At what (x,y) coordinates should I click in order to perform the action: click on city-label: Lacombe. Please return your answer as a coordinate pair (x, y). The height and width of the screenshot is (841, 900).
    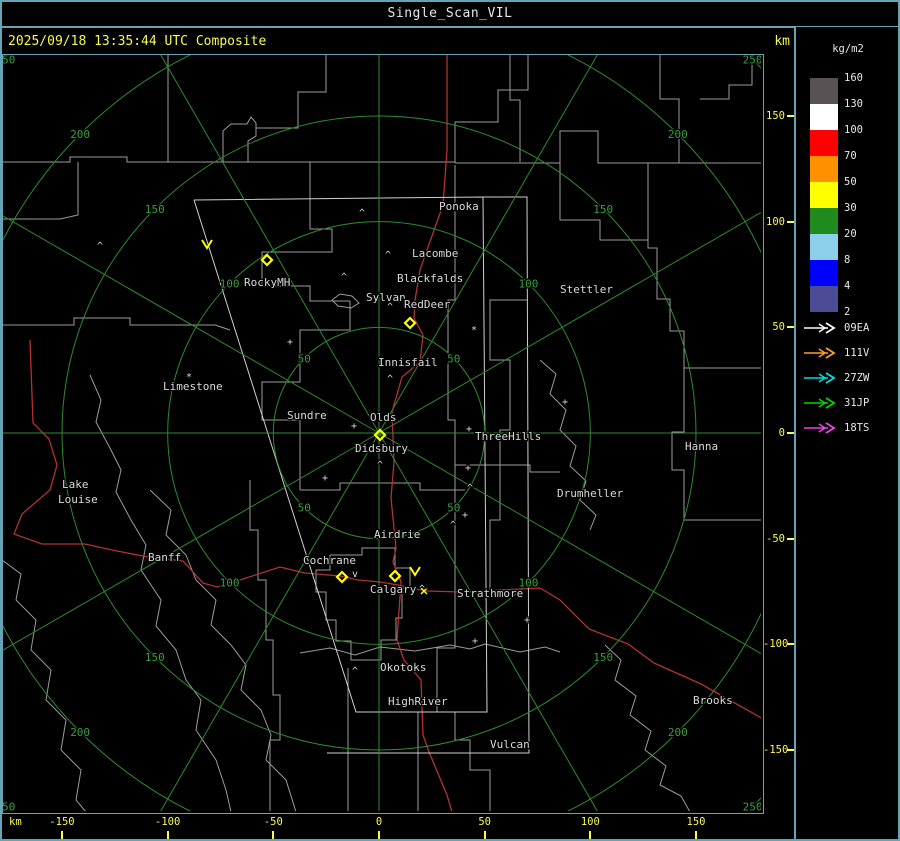
    Looking at the image, I should click on (435, 253).